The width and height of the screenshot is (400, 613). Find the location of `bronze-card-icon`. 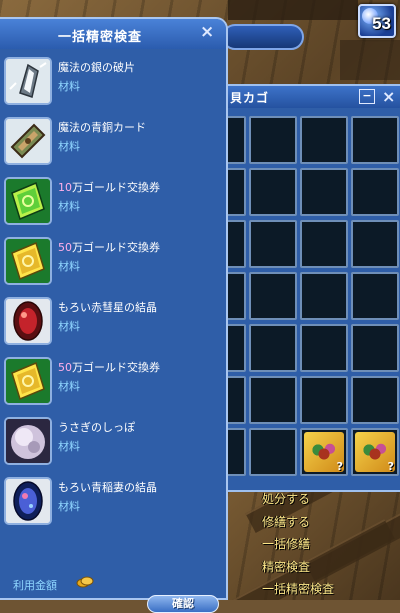

bronze-card-icon is located at coordinates (28, 141).